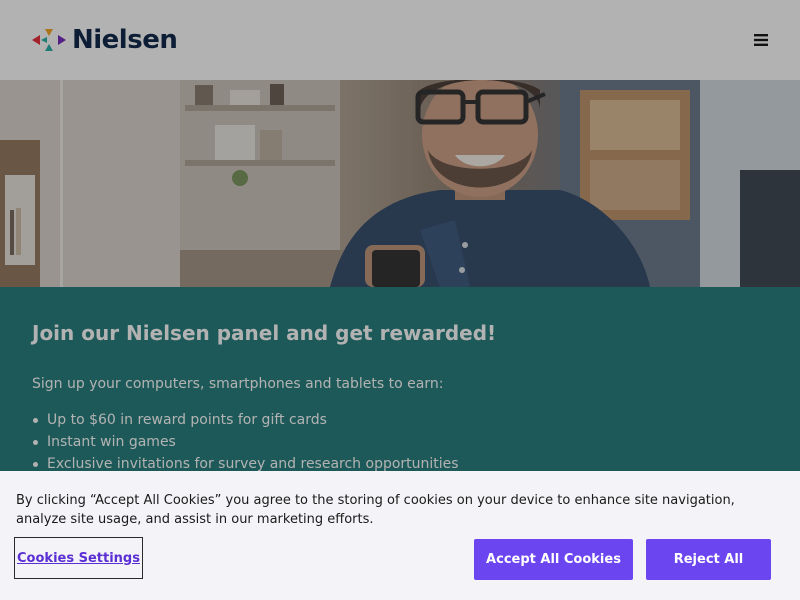 The height and width of the screenshot is (600, 800). I want to click on accept-all-cookies-button: Accept All Cookies, so click(553, 559).